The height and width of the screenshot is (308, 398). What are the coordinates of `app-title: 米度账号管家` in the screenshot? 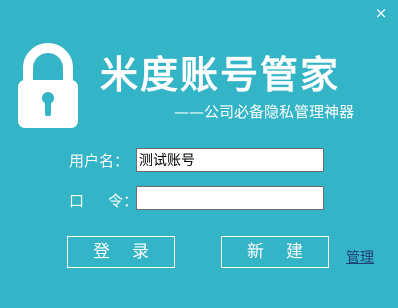 It's located at (220, 75).